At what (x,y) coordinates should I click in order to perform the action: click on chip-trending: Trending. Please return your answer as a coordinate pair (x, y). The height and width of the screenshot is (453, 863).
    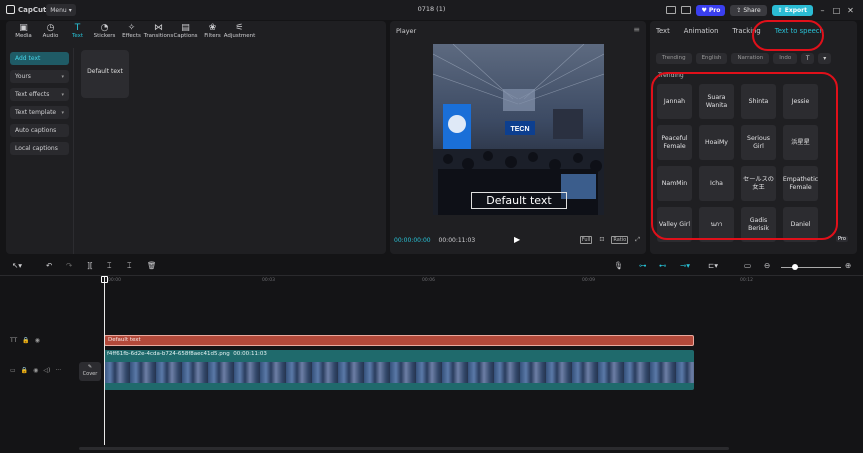
    Looking at the image, I should click on (674, 58).